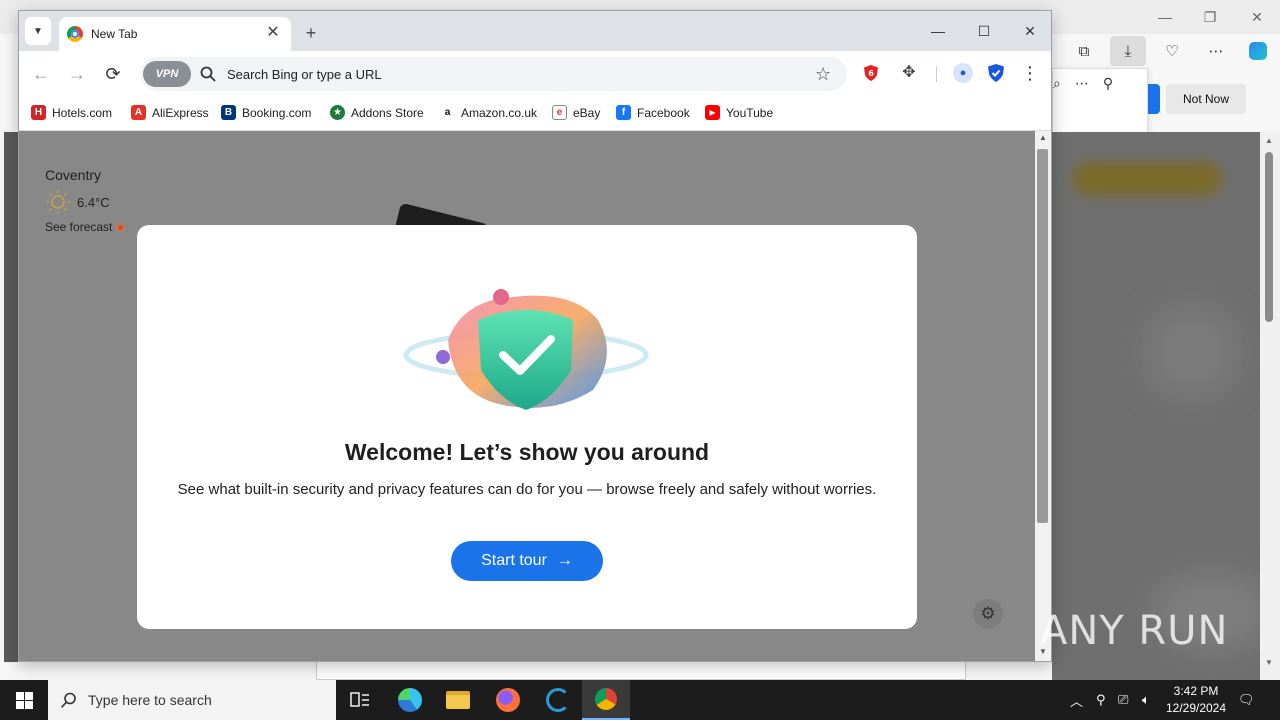 This screenshot has width=1280, height=720. Describe the element at coordinates (508, 700) in the screenshot. I see `firefox-icon` at that location.